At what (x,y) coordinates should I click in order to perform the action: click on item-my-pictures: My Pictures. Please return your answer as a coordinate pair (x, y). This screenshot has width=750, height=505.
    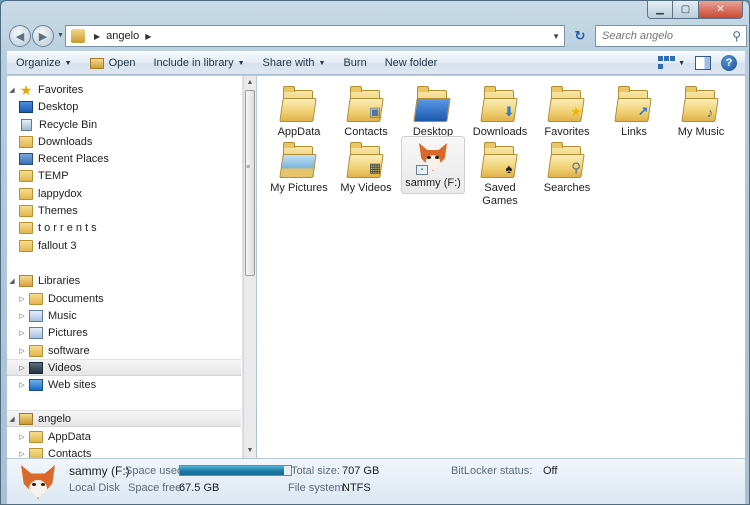
    Looking at the image, I should click on (299, 168).